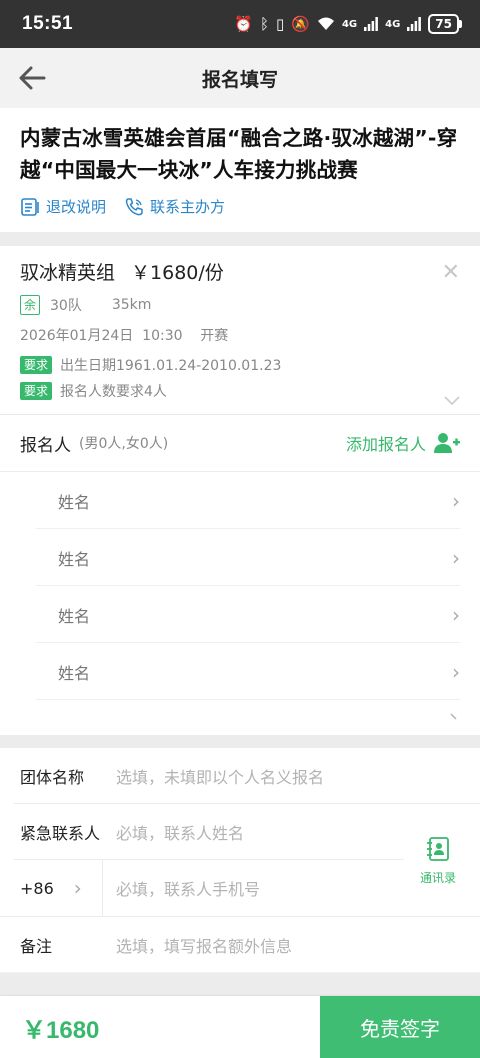 The width and height of the screenshot is (480, 1058). Describe the element at coordinates (240, 1027) in the screenshot. I see `bottom-bar: ￥1680 免责签字` at that location.